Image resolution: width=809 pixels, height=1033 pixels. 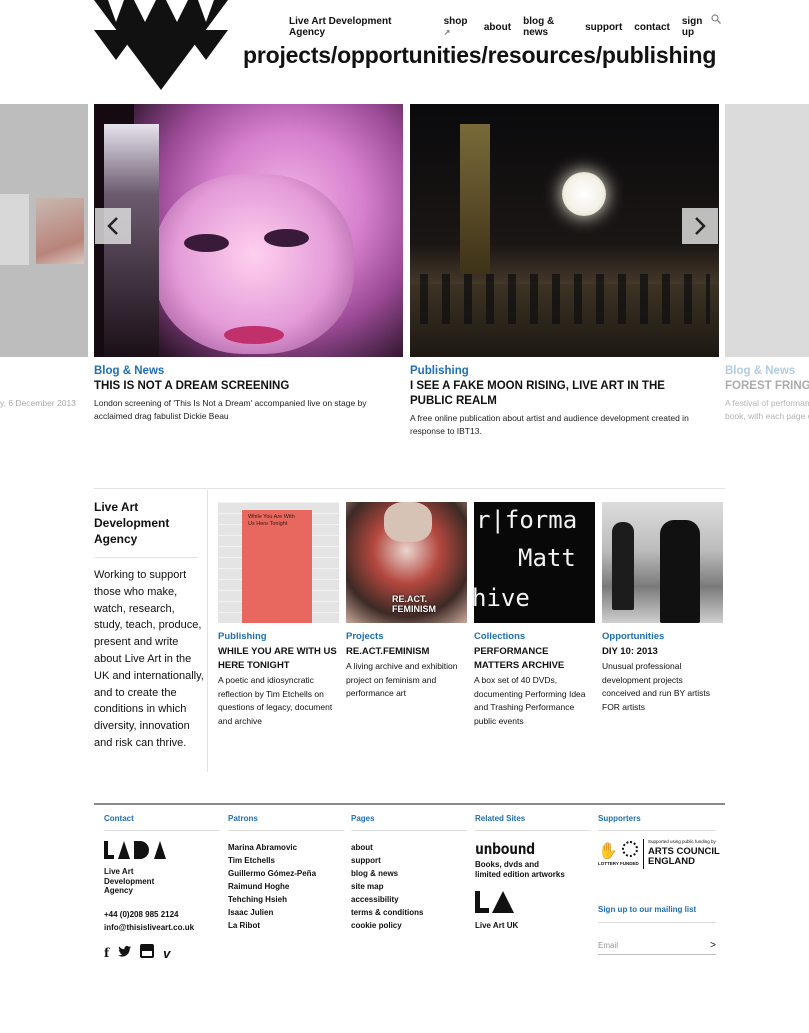 What do you see at coordinates (497, 27) in the screenshot?
I see `nav-about: about` at bounding box center [497, 27].